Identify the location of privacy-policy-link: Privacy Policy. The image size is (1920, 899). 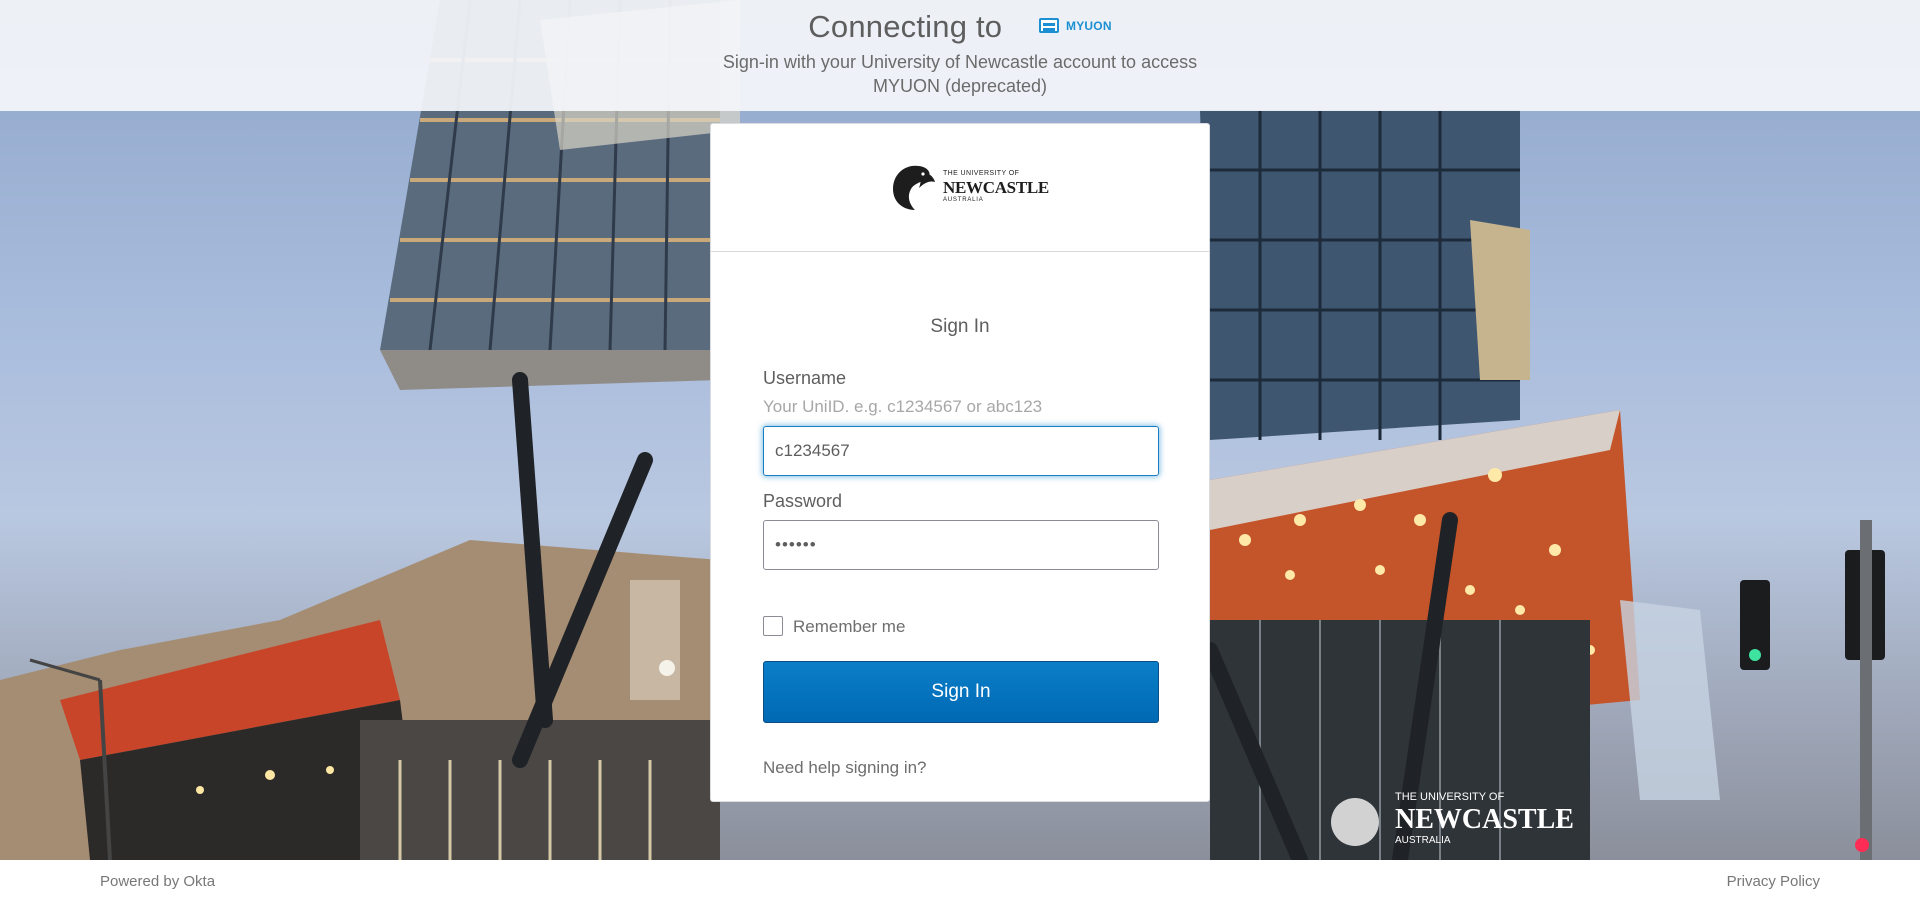
(1773, 881).